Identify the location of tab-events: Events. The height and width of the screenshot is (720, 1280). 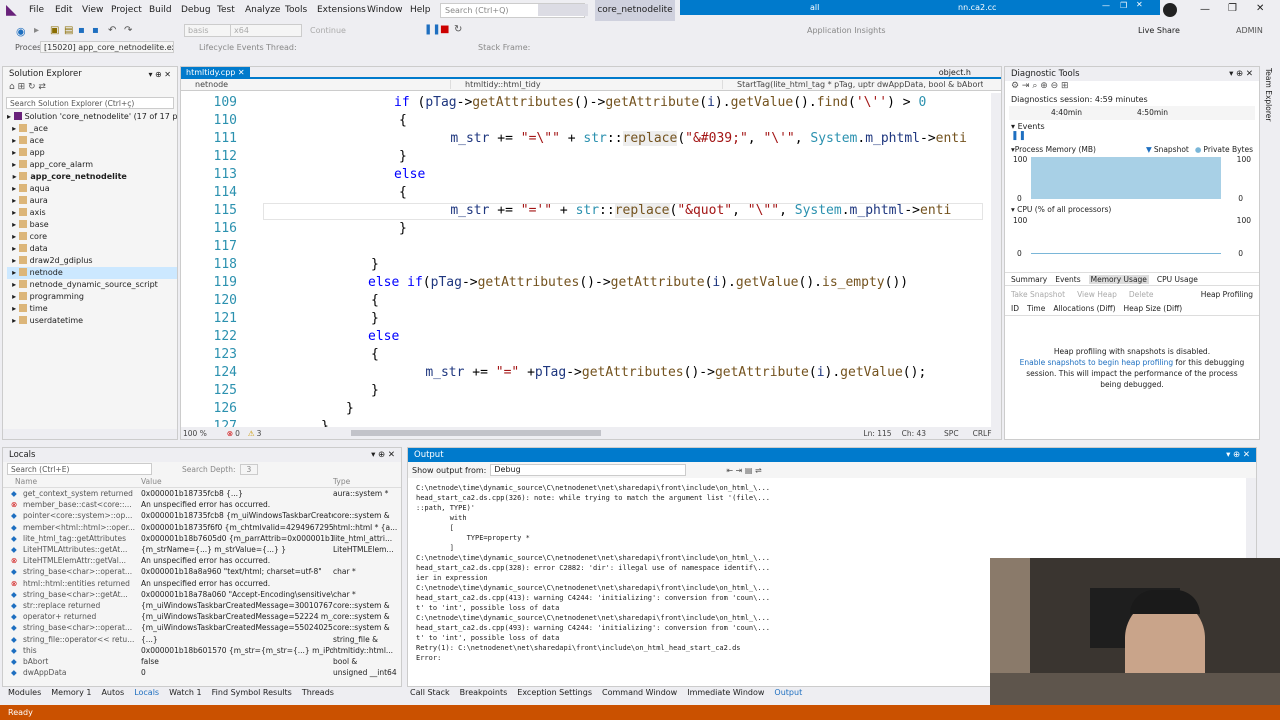
(1067, 279).